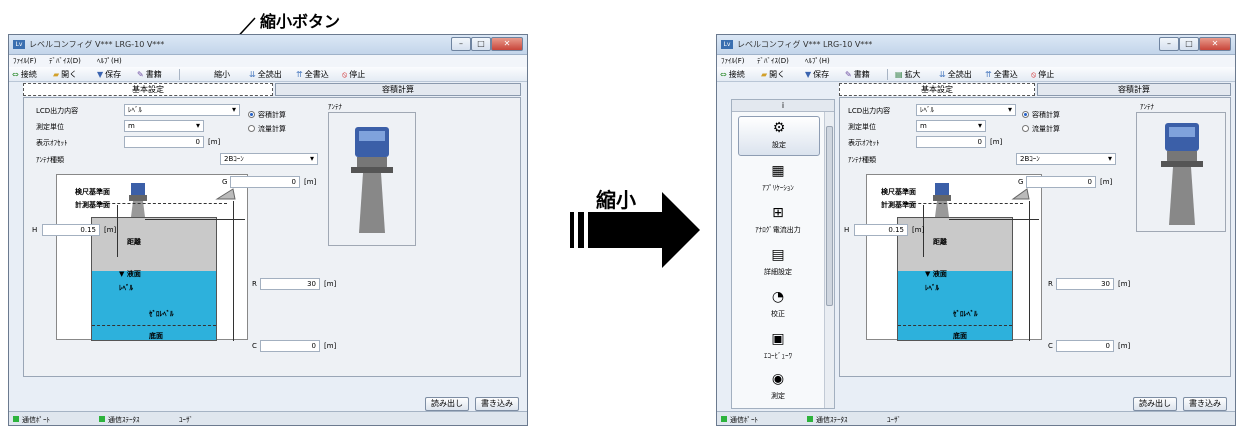 Image resolution: width=1236 pixels, height=429 pixels. I want to click on g-label: G, so click(225, 182).